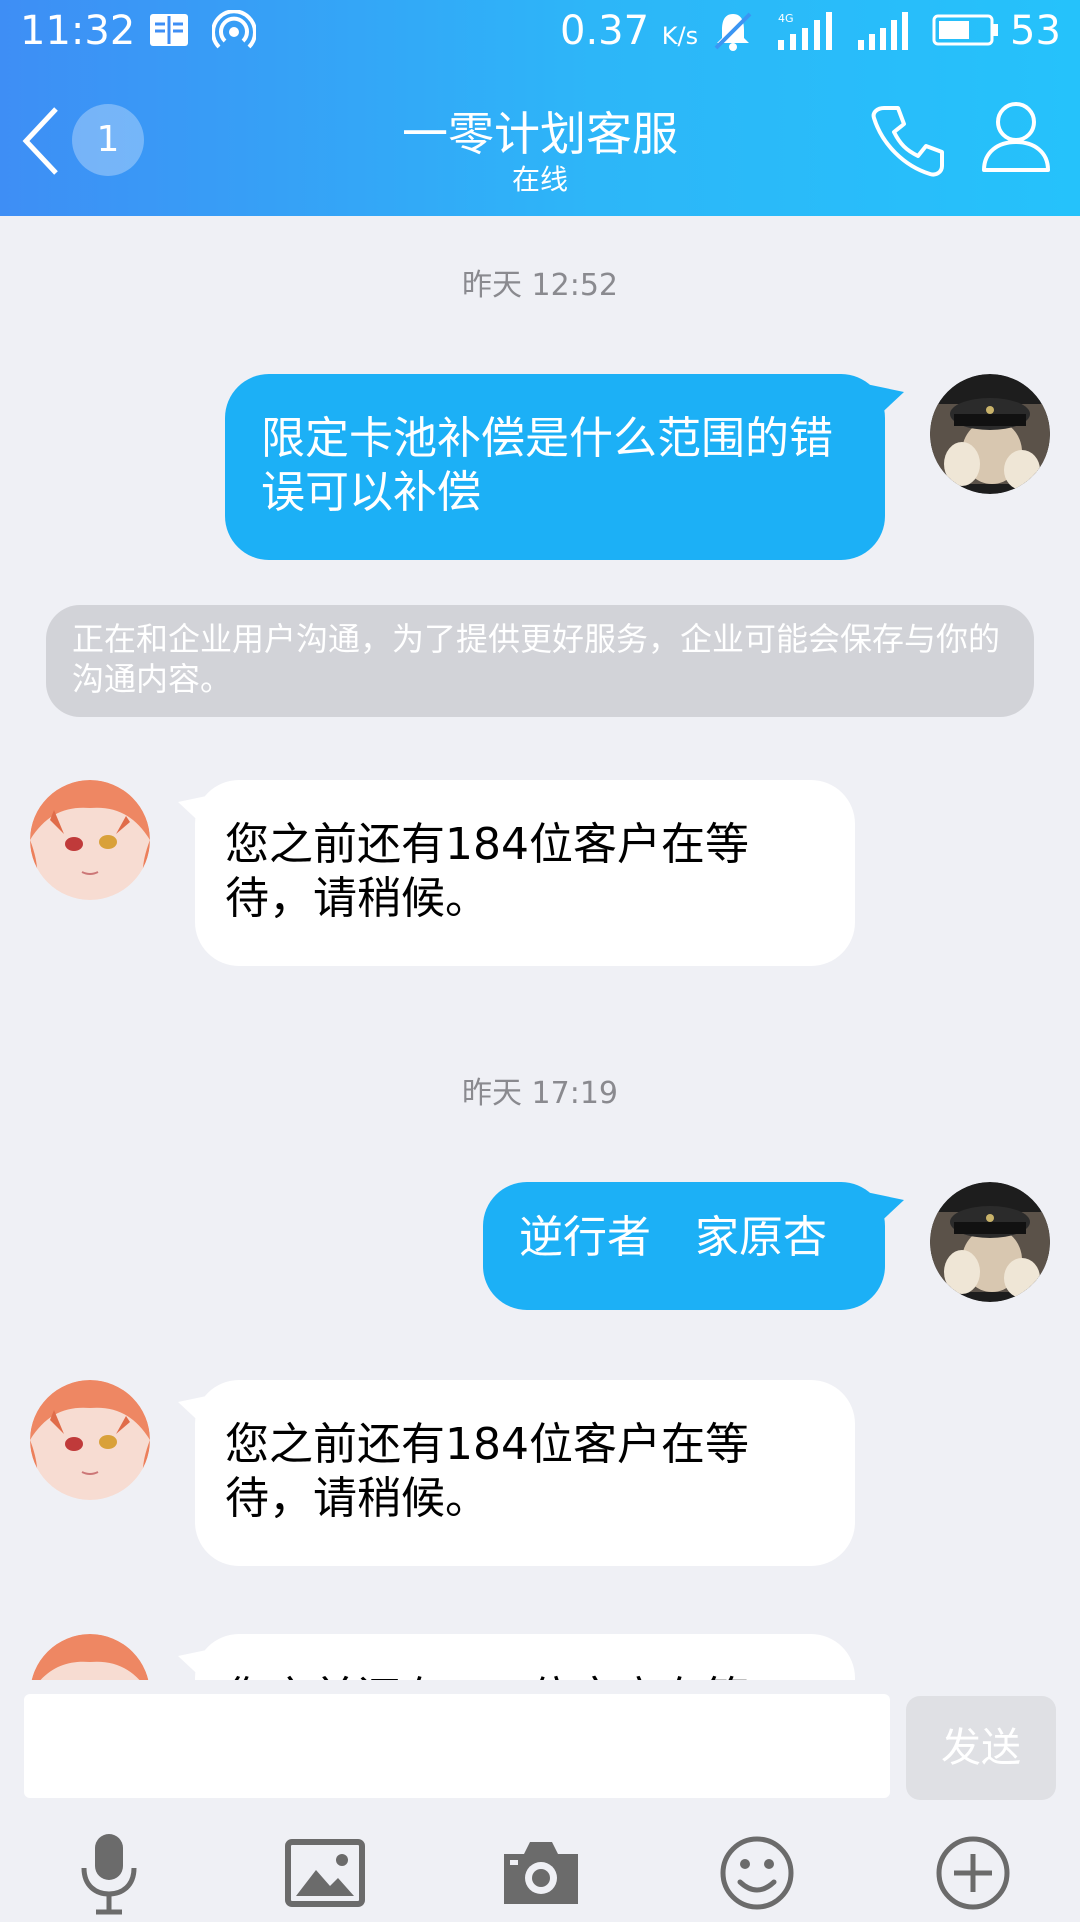 This screenshot has width=1080, height=1922. I want to click on status-time: 11:32, so click(78, 31).